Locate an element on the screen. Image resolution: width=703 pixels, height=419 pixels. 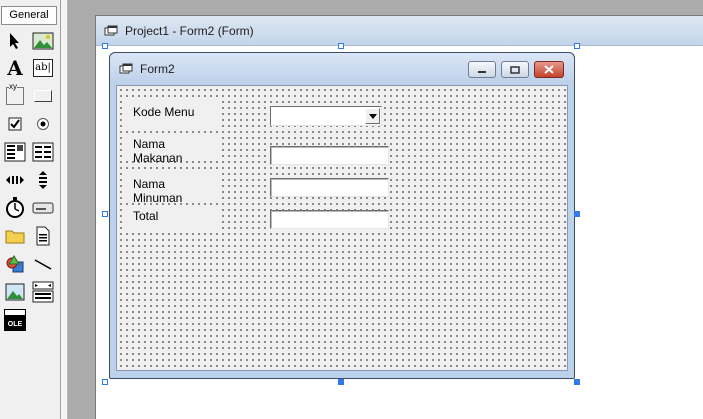
maximize-icon is located at coordinates (515, 69).